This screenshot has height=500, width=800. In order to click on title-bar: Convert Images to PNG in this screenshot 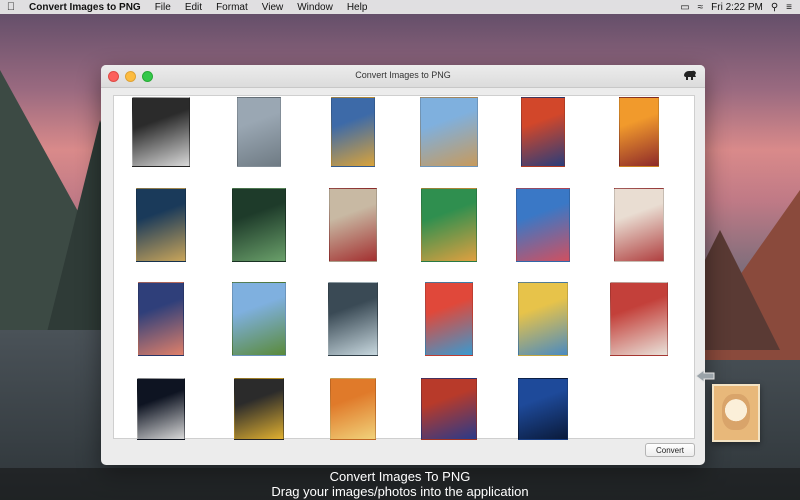, I will do `click(403, 76)`.